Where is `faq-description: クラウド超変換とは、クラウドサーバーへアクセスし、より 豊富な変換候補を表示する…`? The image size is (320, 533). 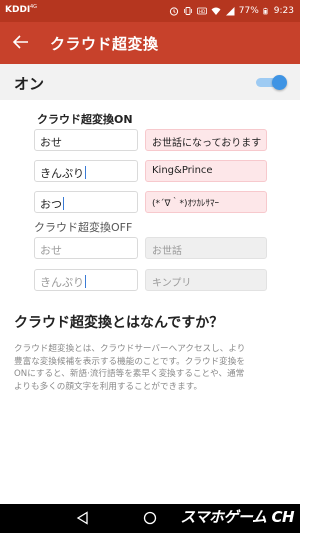
faq-description: クラウド超変換とは、クラウドサーバーへアクセスし、より 豊富な変換候補を表示する… is located at coordinates (152, 368).